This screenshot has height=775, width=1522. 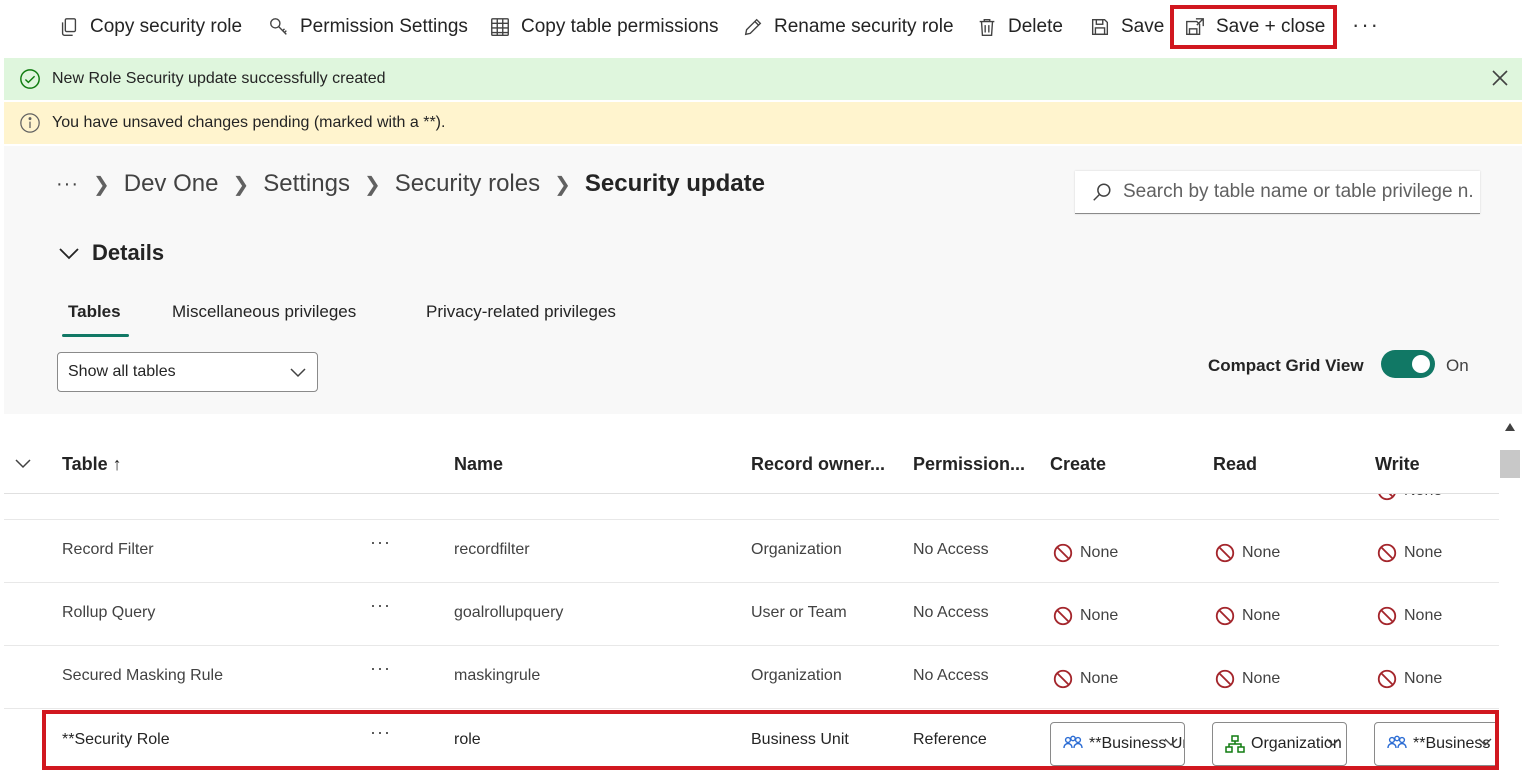 I want to click on table-logical-name: goalrollupquery, so click(x=509, y=612).